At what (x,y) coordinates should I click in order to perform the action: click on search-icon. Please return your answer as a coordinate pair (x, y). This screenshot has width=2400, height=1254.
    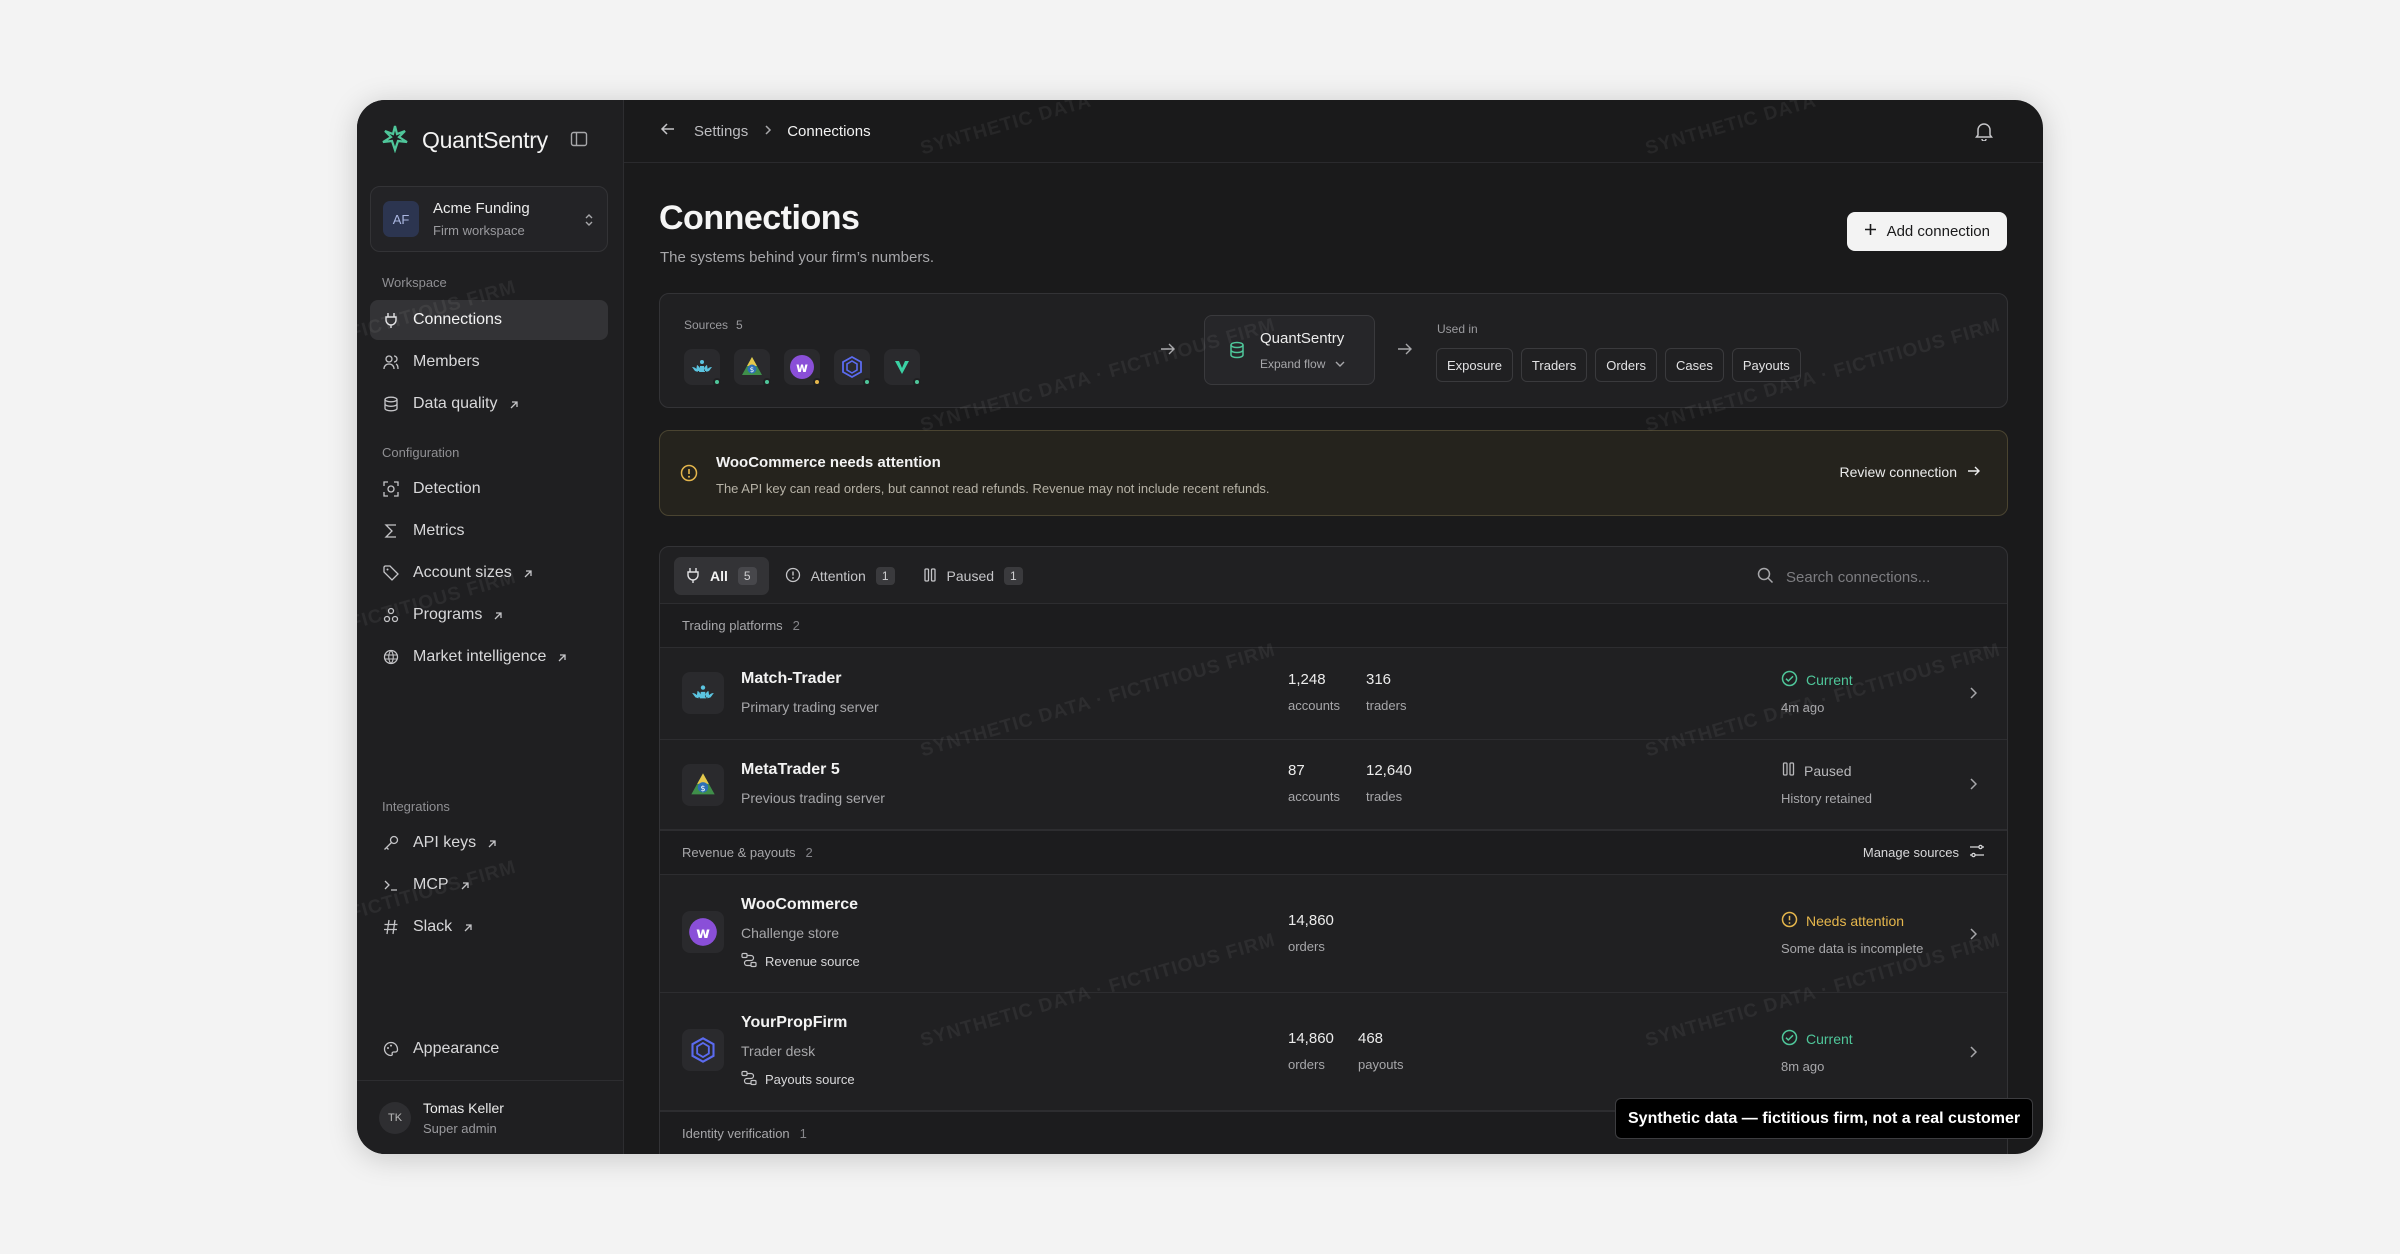
    Looking at the image, I should click on (1765, 577).